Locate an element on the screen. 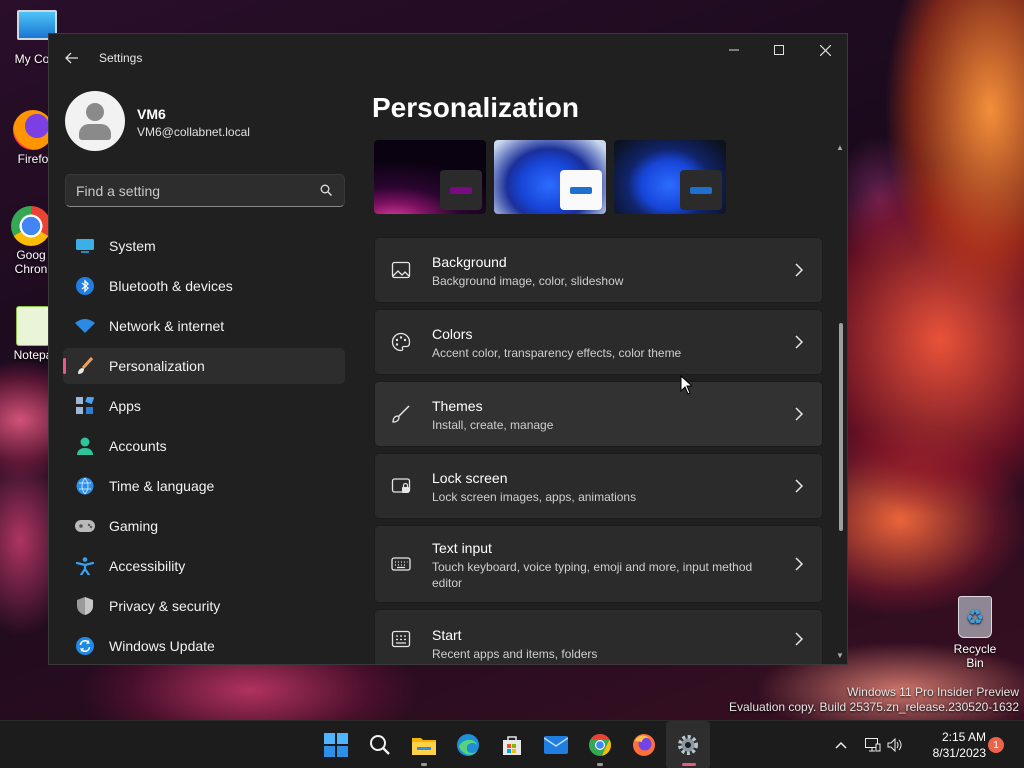 This screenshot has height=768, width=1024. watermark-line: Windows 11 Pro Insider Preview is located at coordinates (933, 692).